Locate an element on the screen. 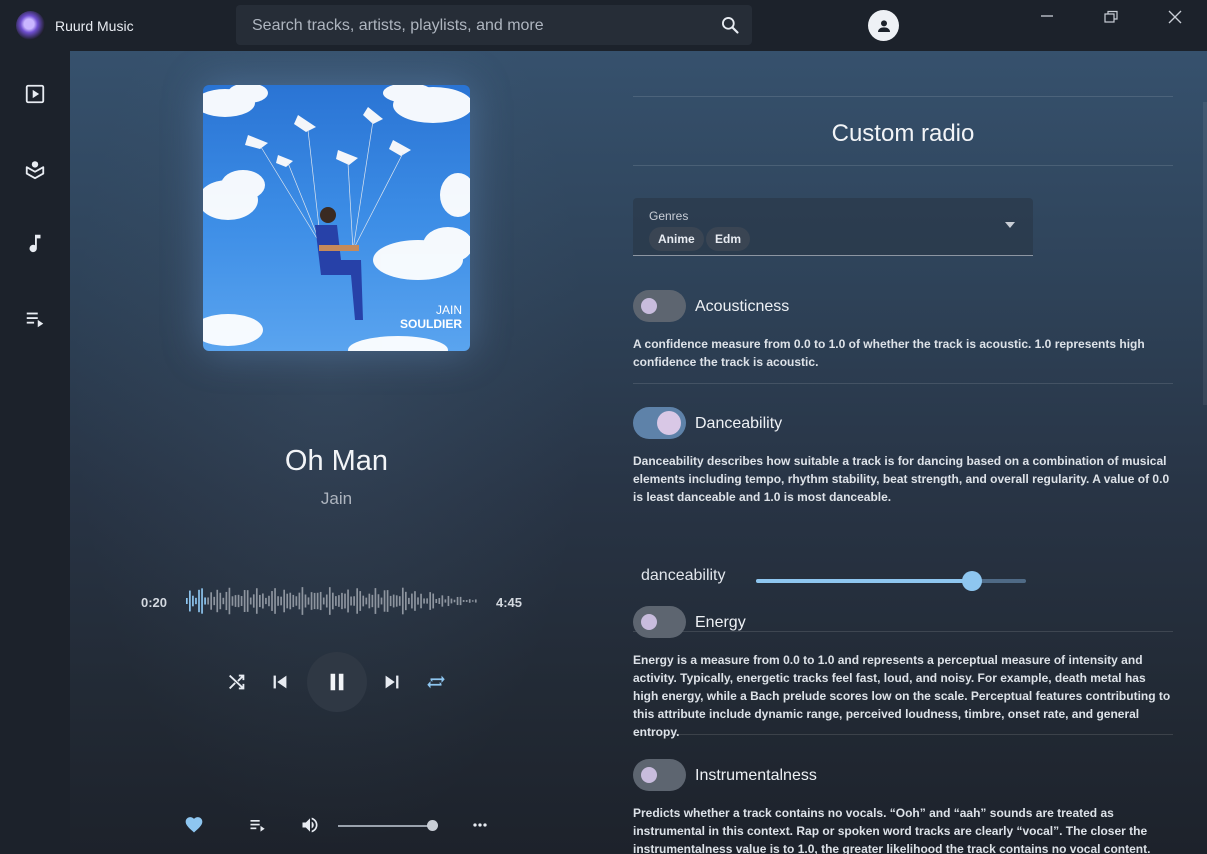 The width and height of the screenshot is (1207, 854). danceability-slider is located at coordinates (891, 581).